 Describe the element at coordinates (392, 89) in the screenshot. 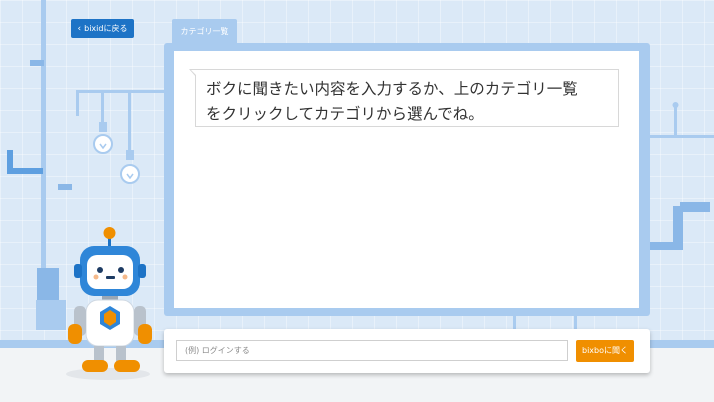

I see `robot-message-line-1: ボクに聞きたい内容を入力するか、上のカテゴリ一覧` at that location.